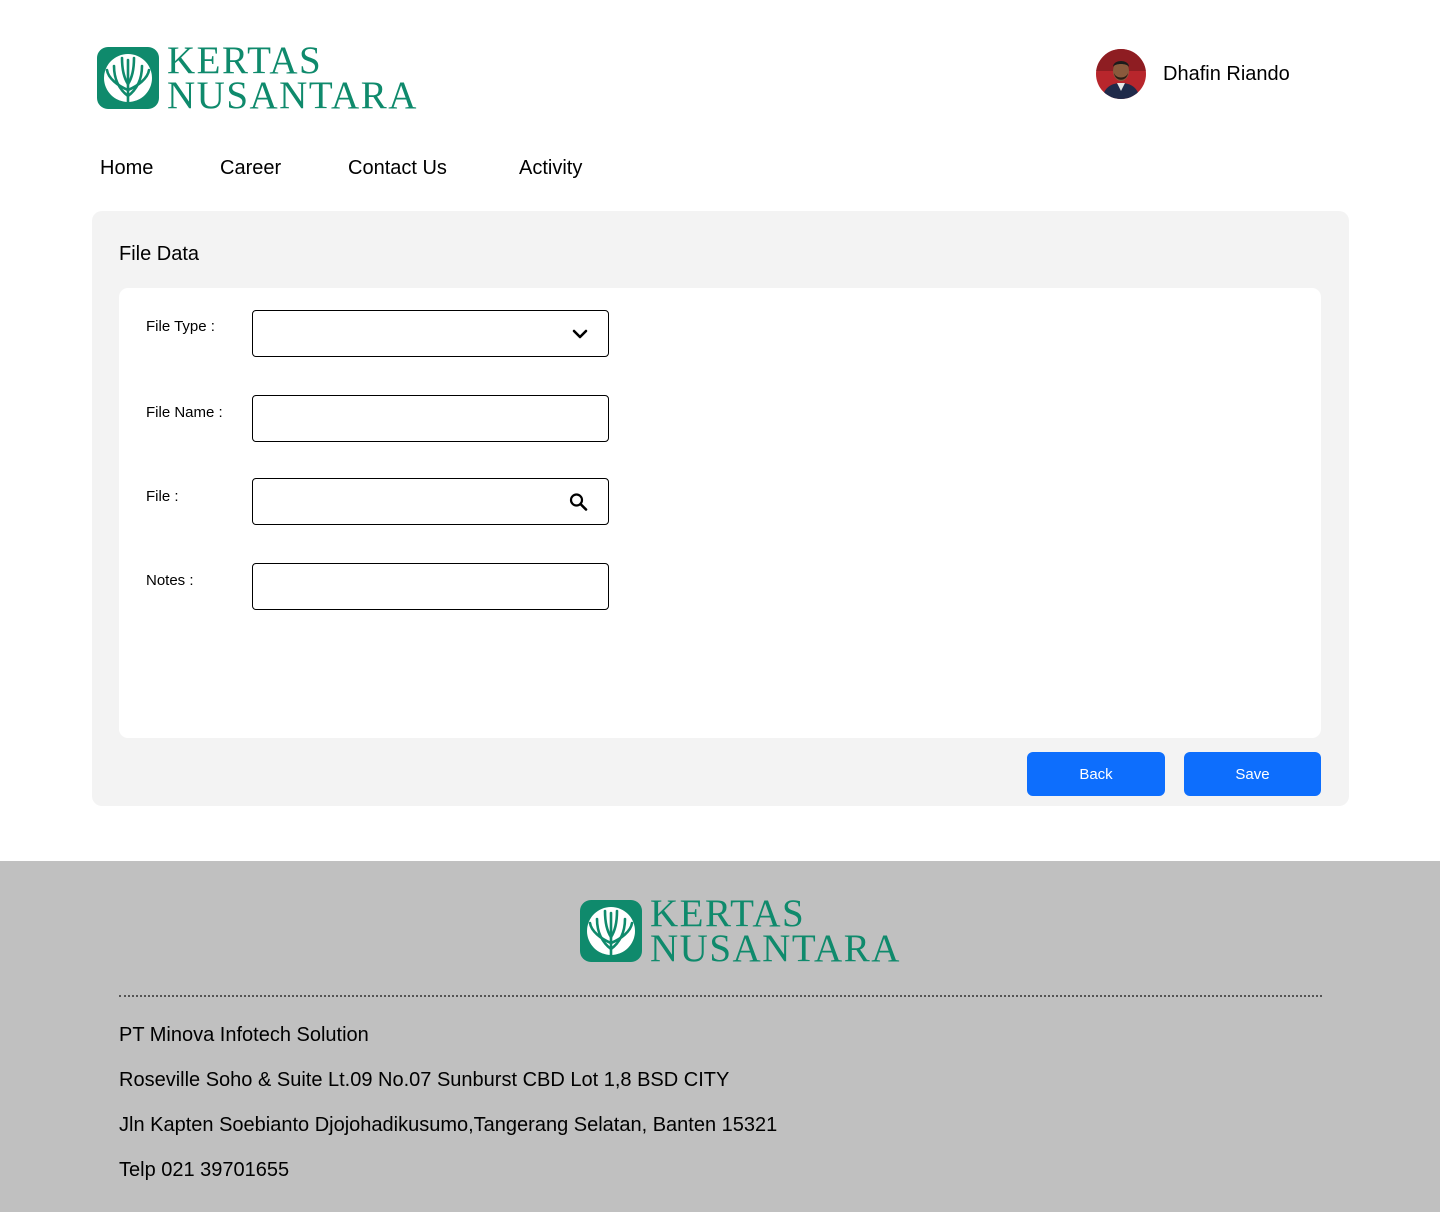  I want to click on file-picker-field, so click(430, 501).